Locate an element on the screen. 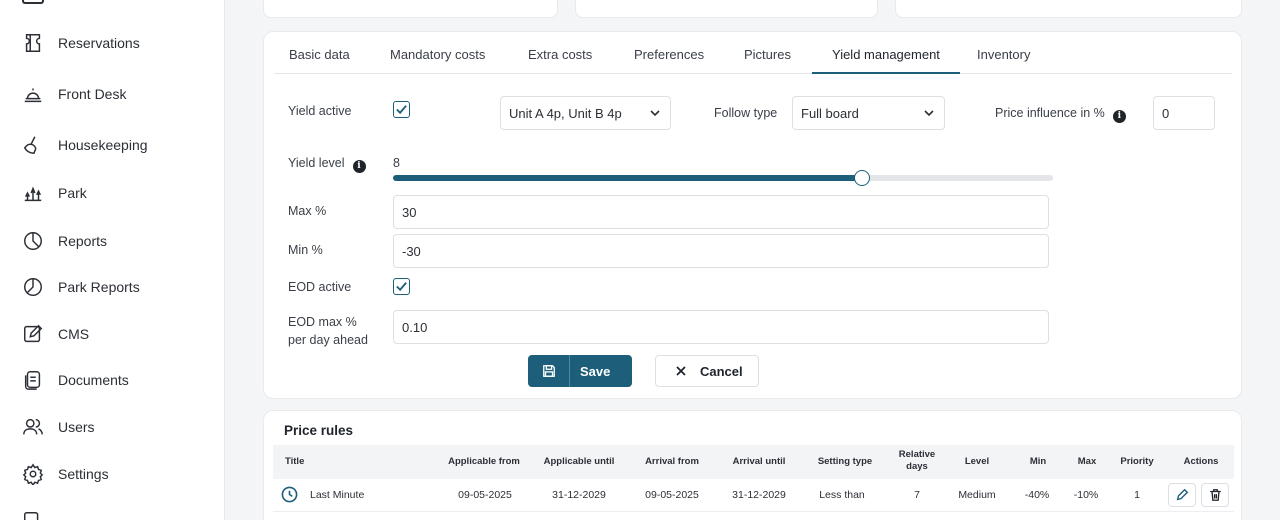  yield-level-slider is located at coordinates (723, 178).